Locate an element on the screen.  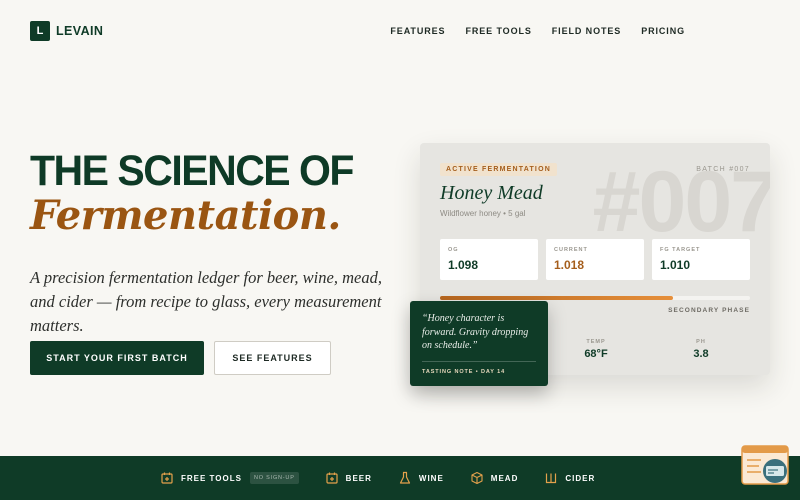
logo: L LEVAIN is located at coordinates (66, 31).